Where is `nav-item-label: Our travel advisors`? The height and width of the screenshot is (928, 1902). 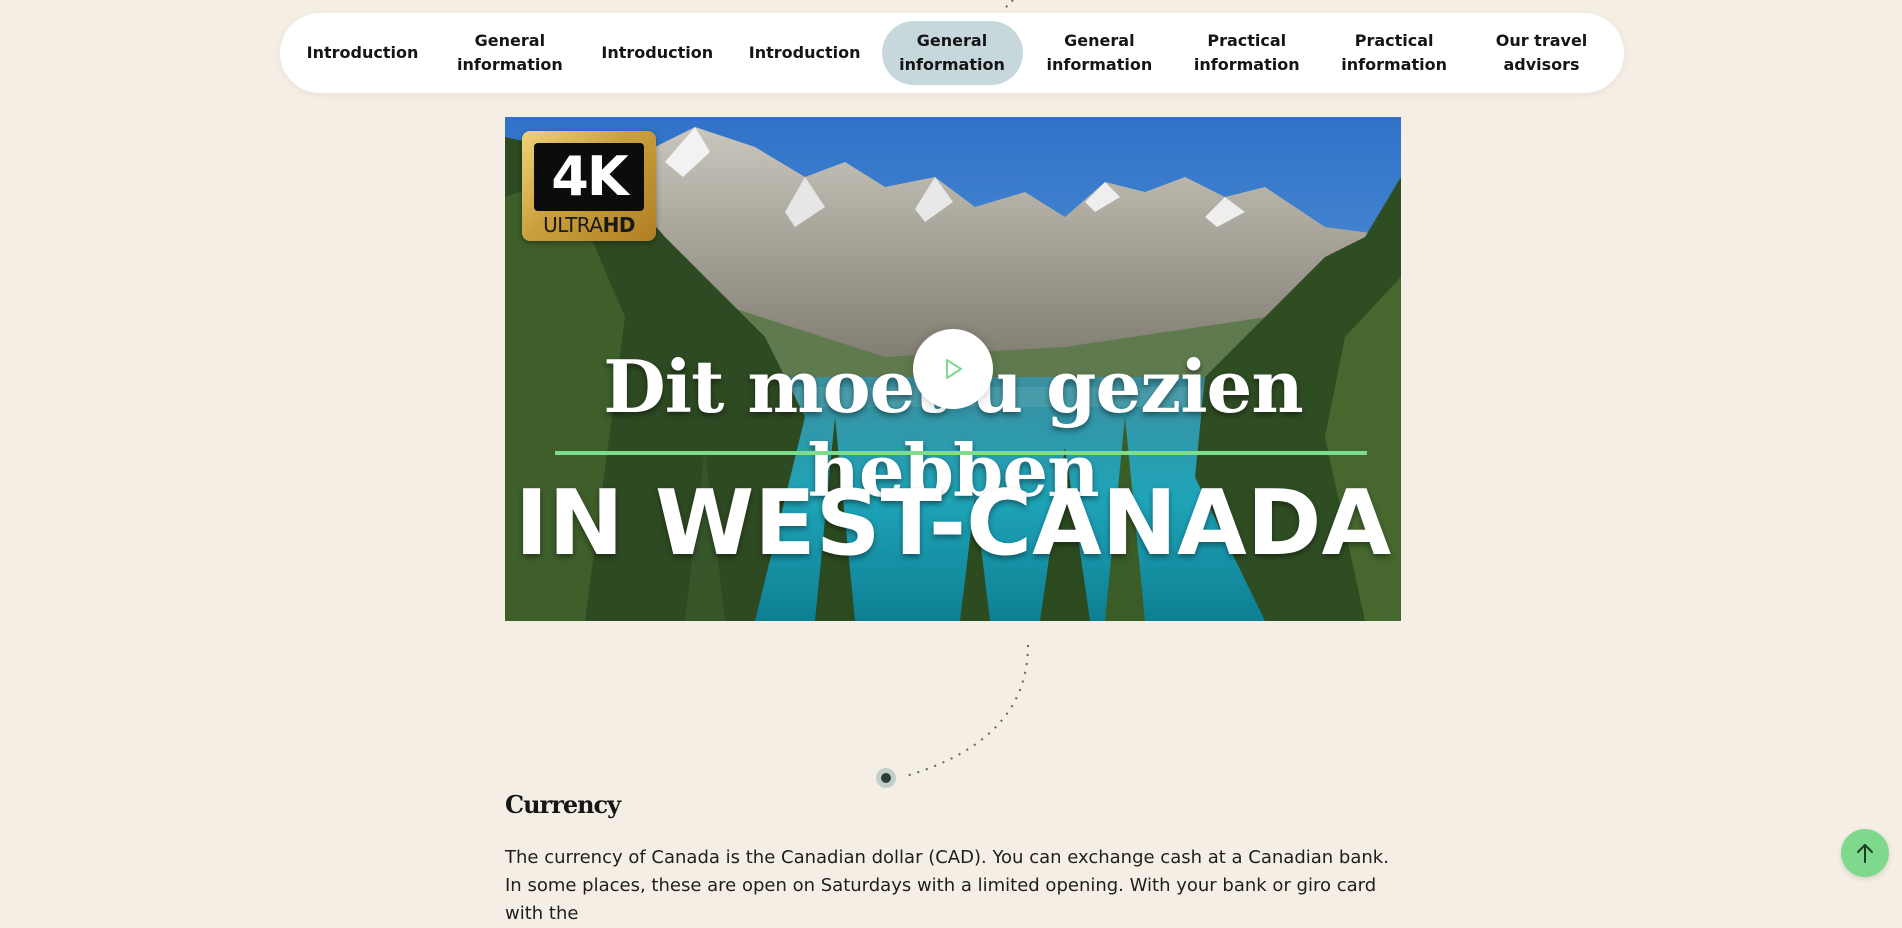
nav-item-label: Our travel advisors is located at coordinates (1541, 52).